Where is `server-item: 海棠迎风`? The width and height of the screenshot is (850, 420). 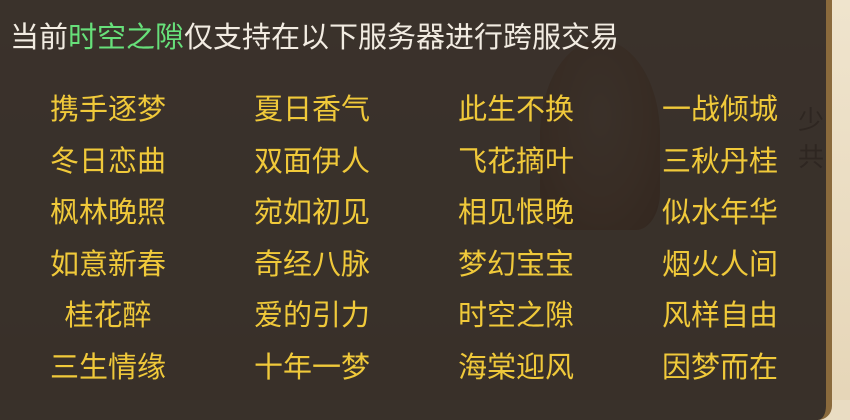 server-item: 海棠迎风 is located at coordinates (515, 366).